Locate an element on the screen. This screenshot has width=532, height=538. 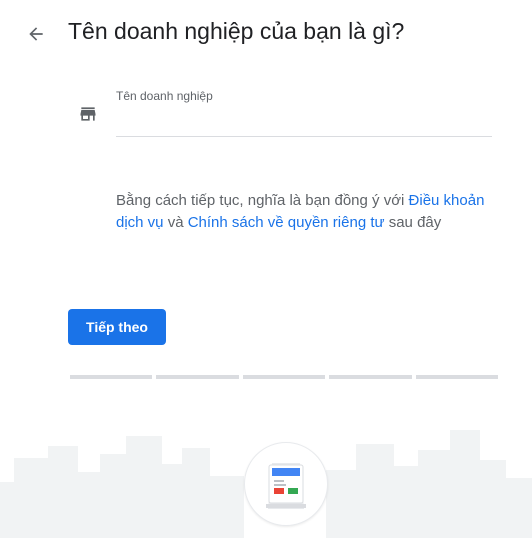
arrow-back-icon is located at coordinates (36, 34).